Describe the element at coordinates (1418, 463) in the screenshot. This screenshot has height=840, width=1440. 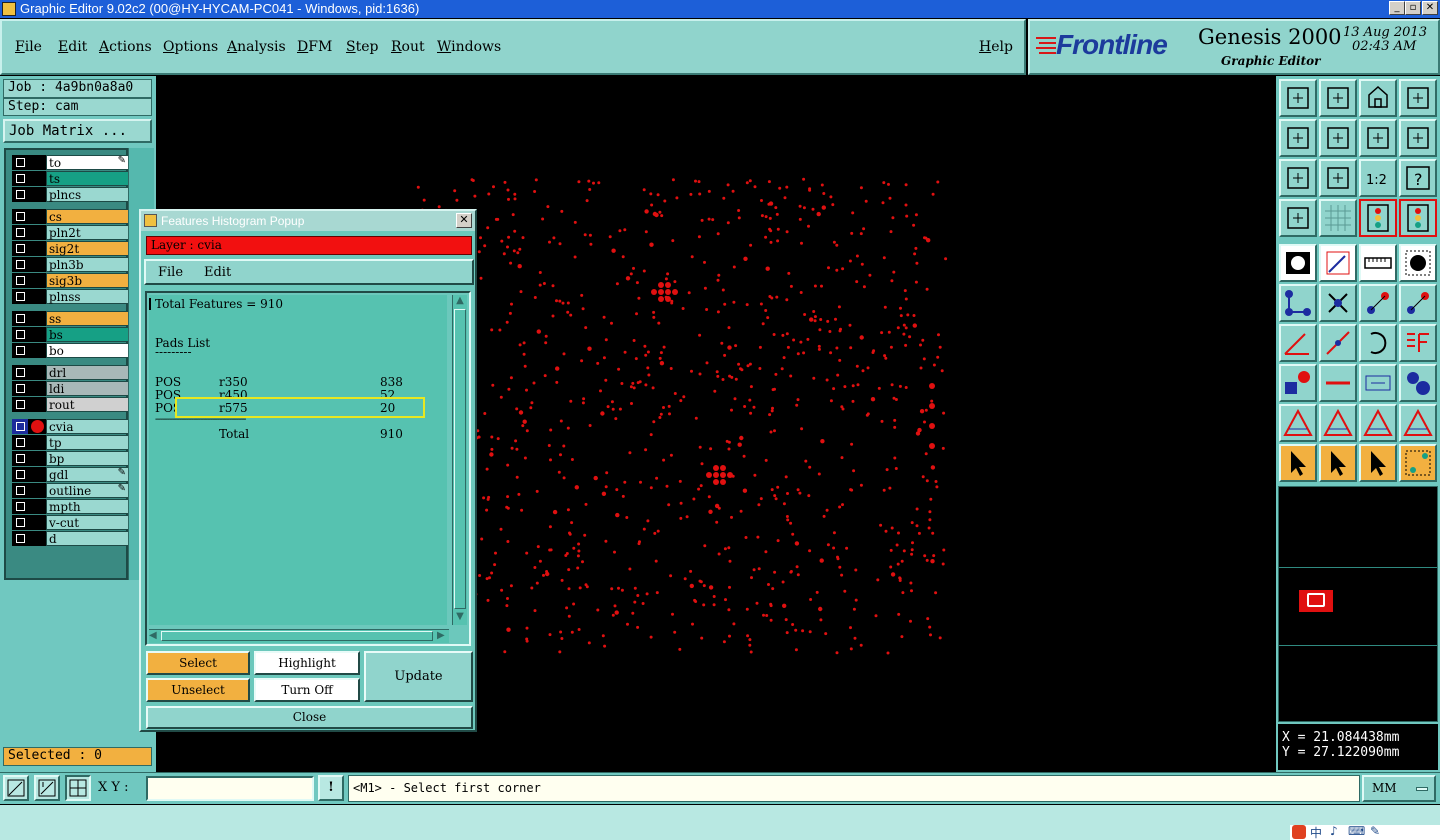
I see `node-icon` at that location.